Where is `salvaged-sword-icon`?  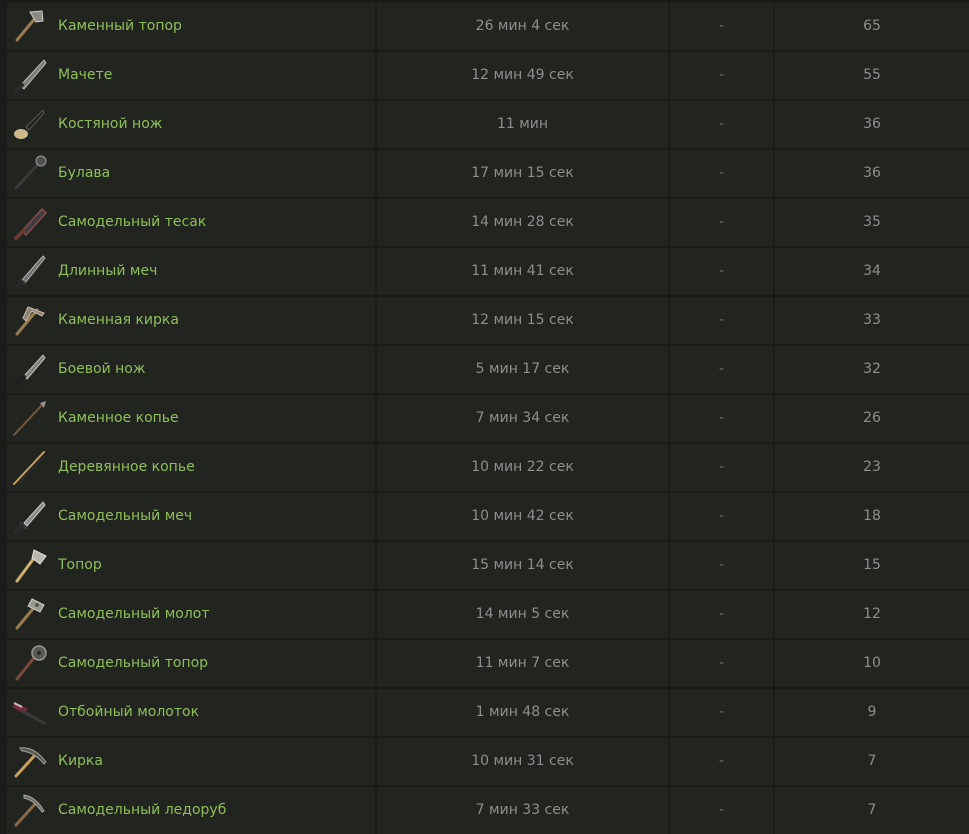 salvaged-sword-icon is located at coordinates (29, 516).